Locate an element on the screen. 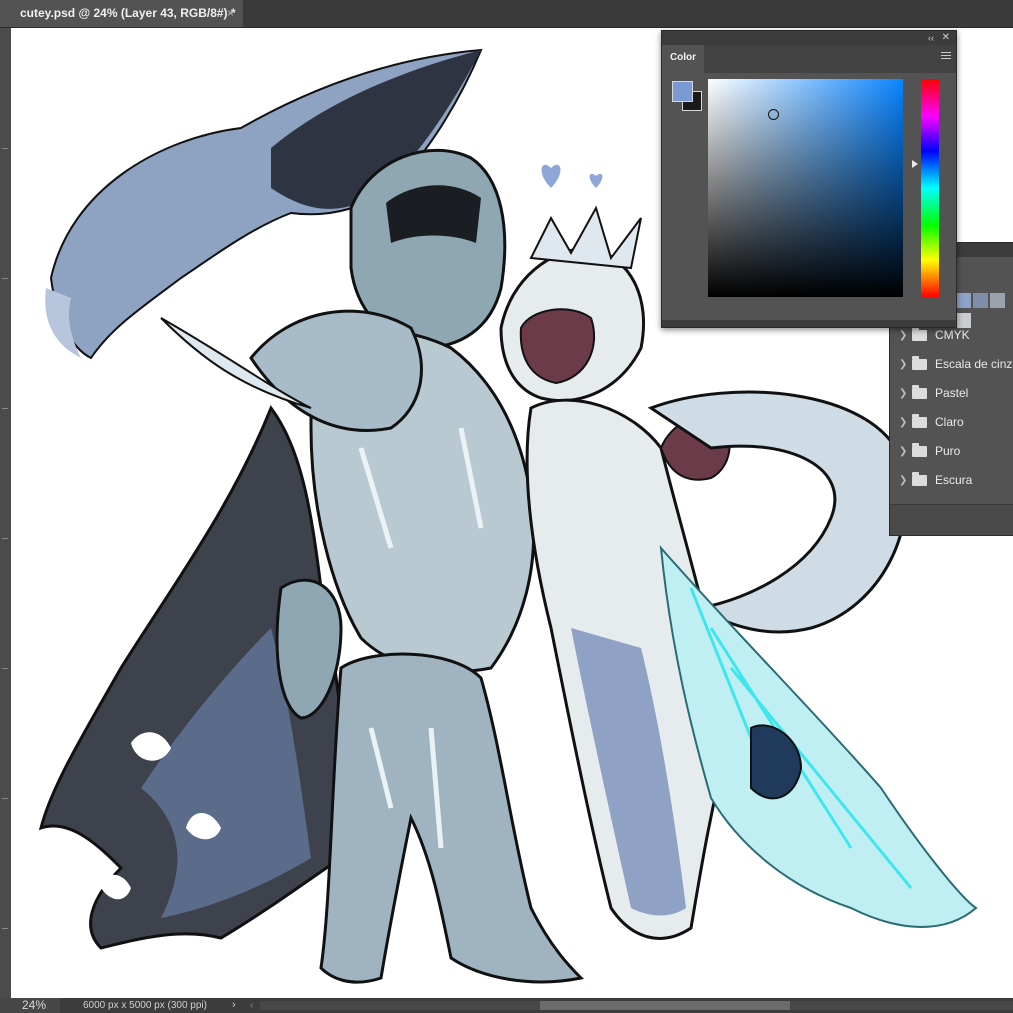 This screenshot has width=1013, height=1013. close-icon: ✕ is located at coordinates (946, 38).